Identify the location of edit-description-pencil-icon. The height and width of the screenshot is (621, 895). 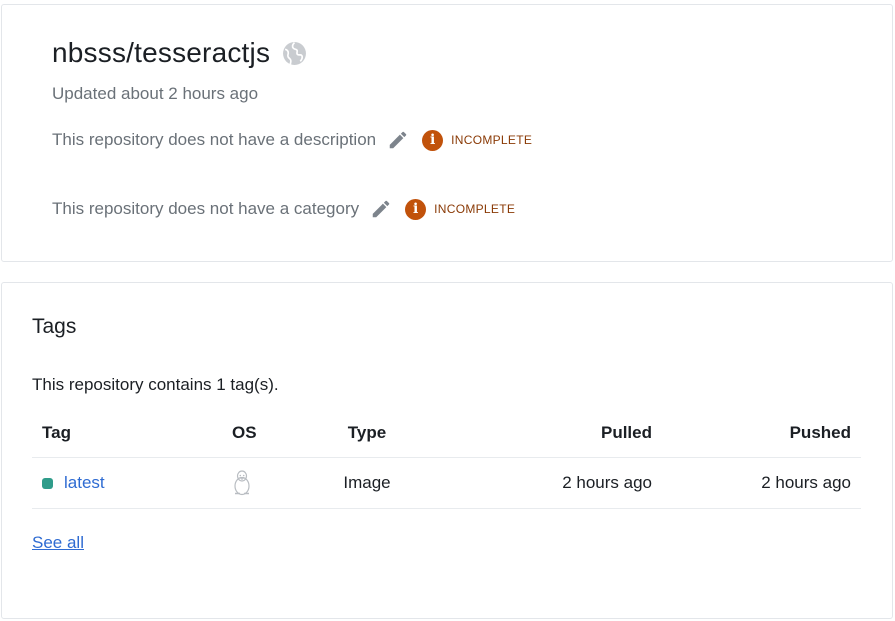
(398, 140).